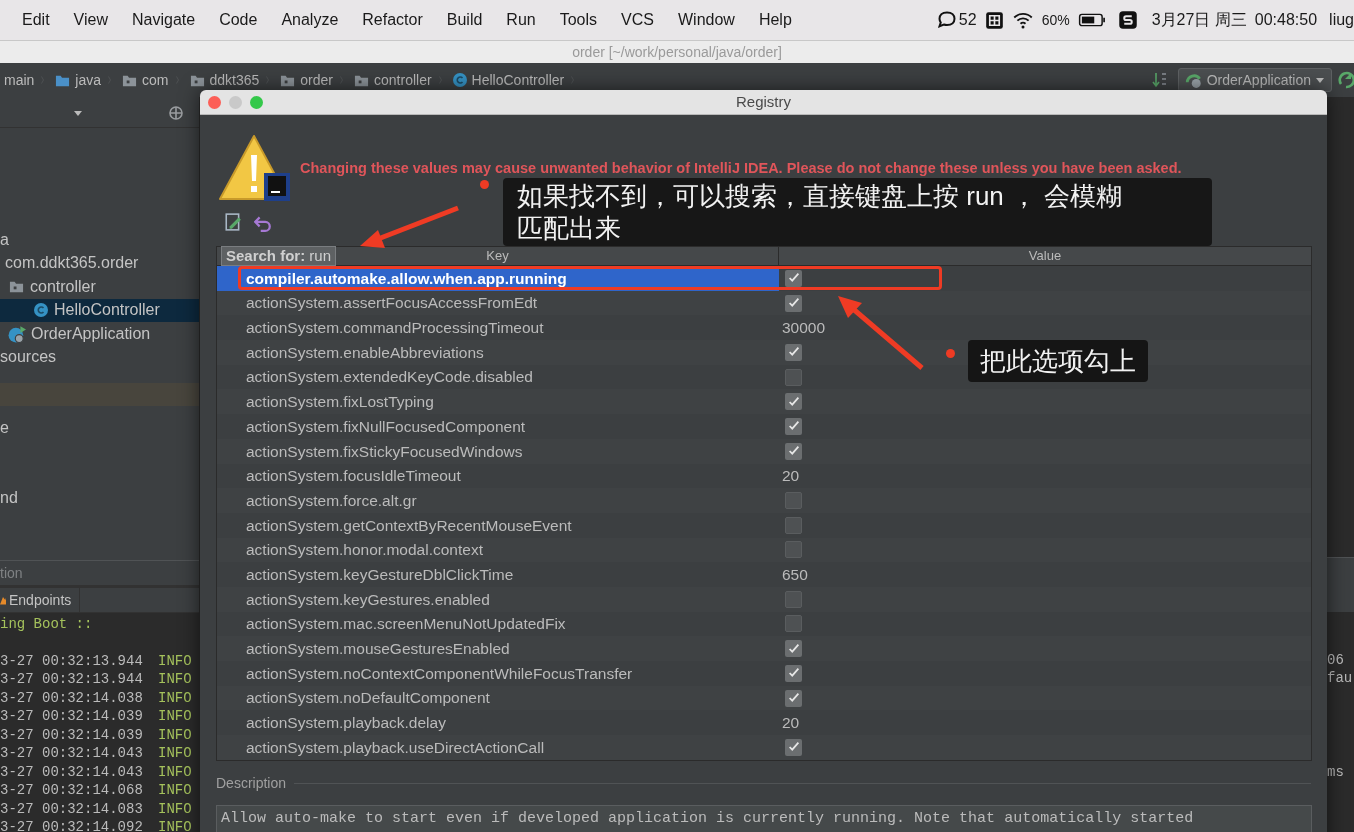  Describe the element at coordinates (227, 80) in the screenshot. I see `breadcrumb: ddkt365` at that location.